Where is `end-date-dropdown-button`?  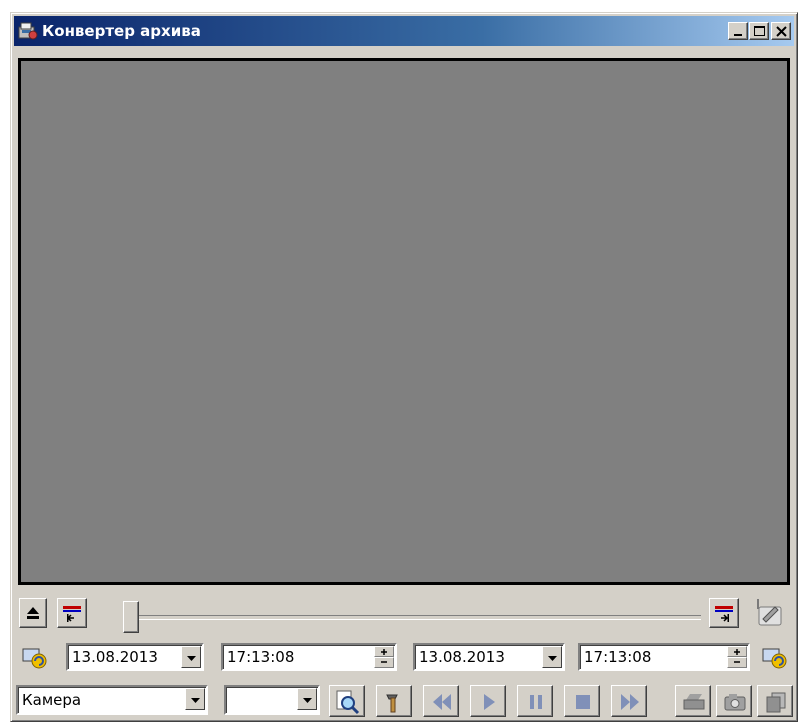 end-date-dropdown-button is located at coordinates (552, 657).